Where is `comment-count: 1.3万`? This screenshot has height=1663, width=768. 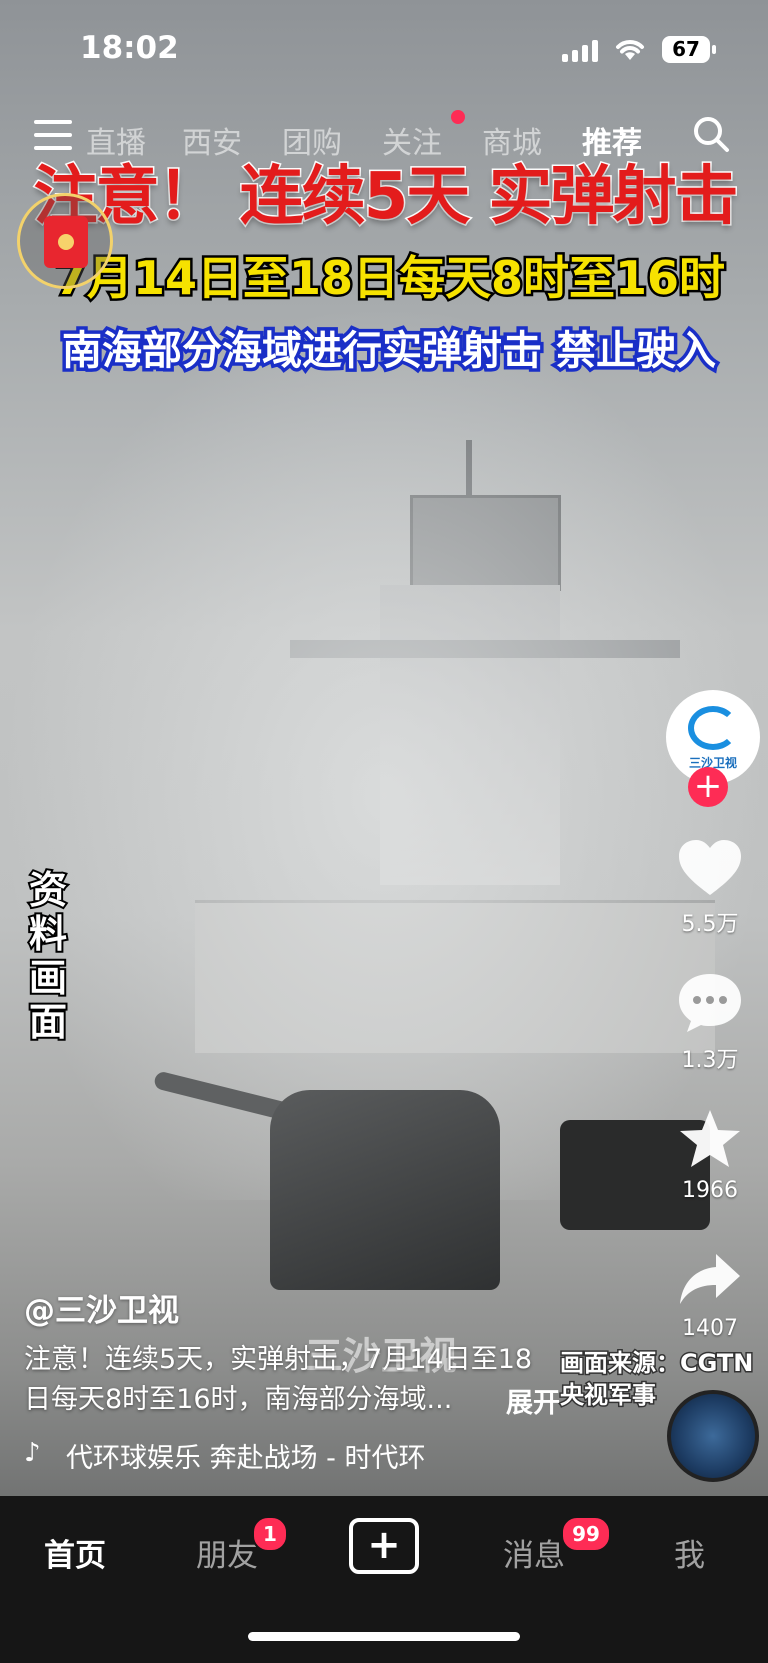 comment-count: 1.3万 is located at coordinates (710, 1060).